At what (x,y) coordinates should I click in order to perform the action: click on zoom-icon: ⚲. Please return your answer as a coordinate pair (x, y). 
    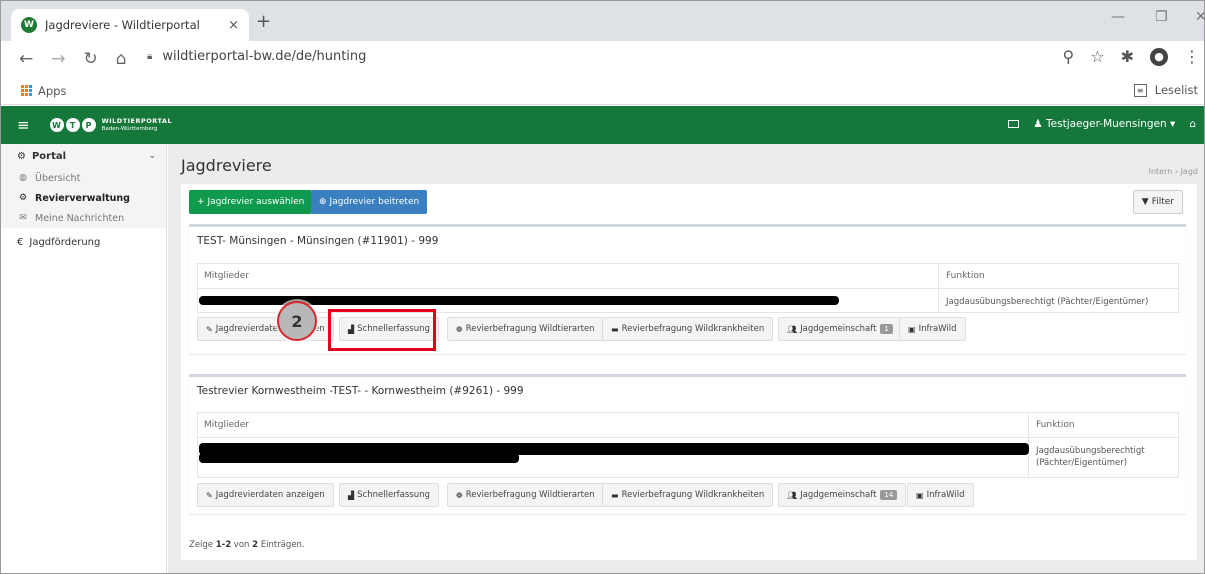
    Looking at the image, I should click on (1069, 56).